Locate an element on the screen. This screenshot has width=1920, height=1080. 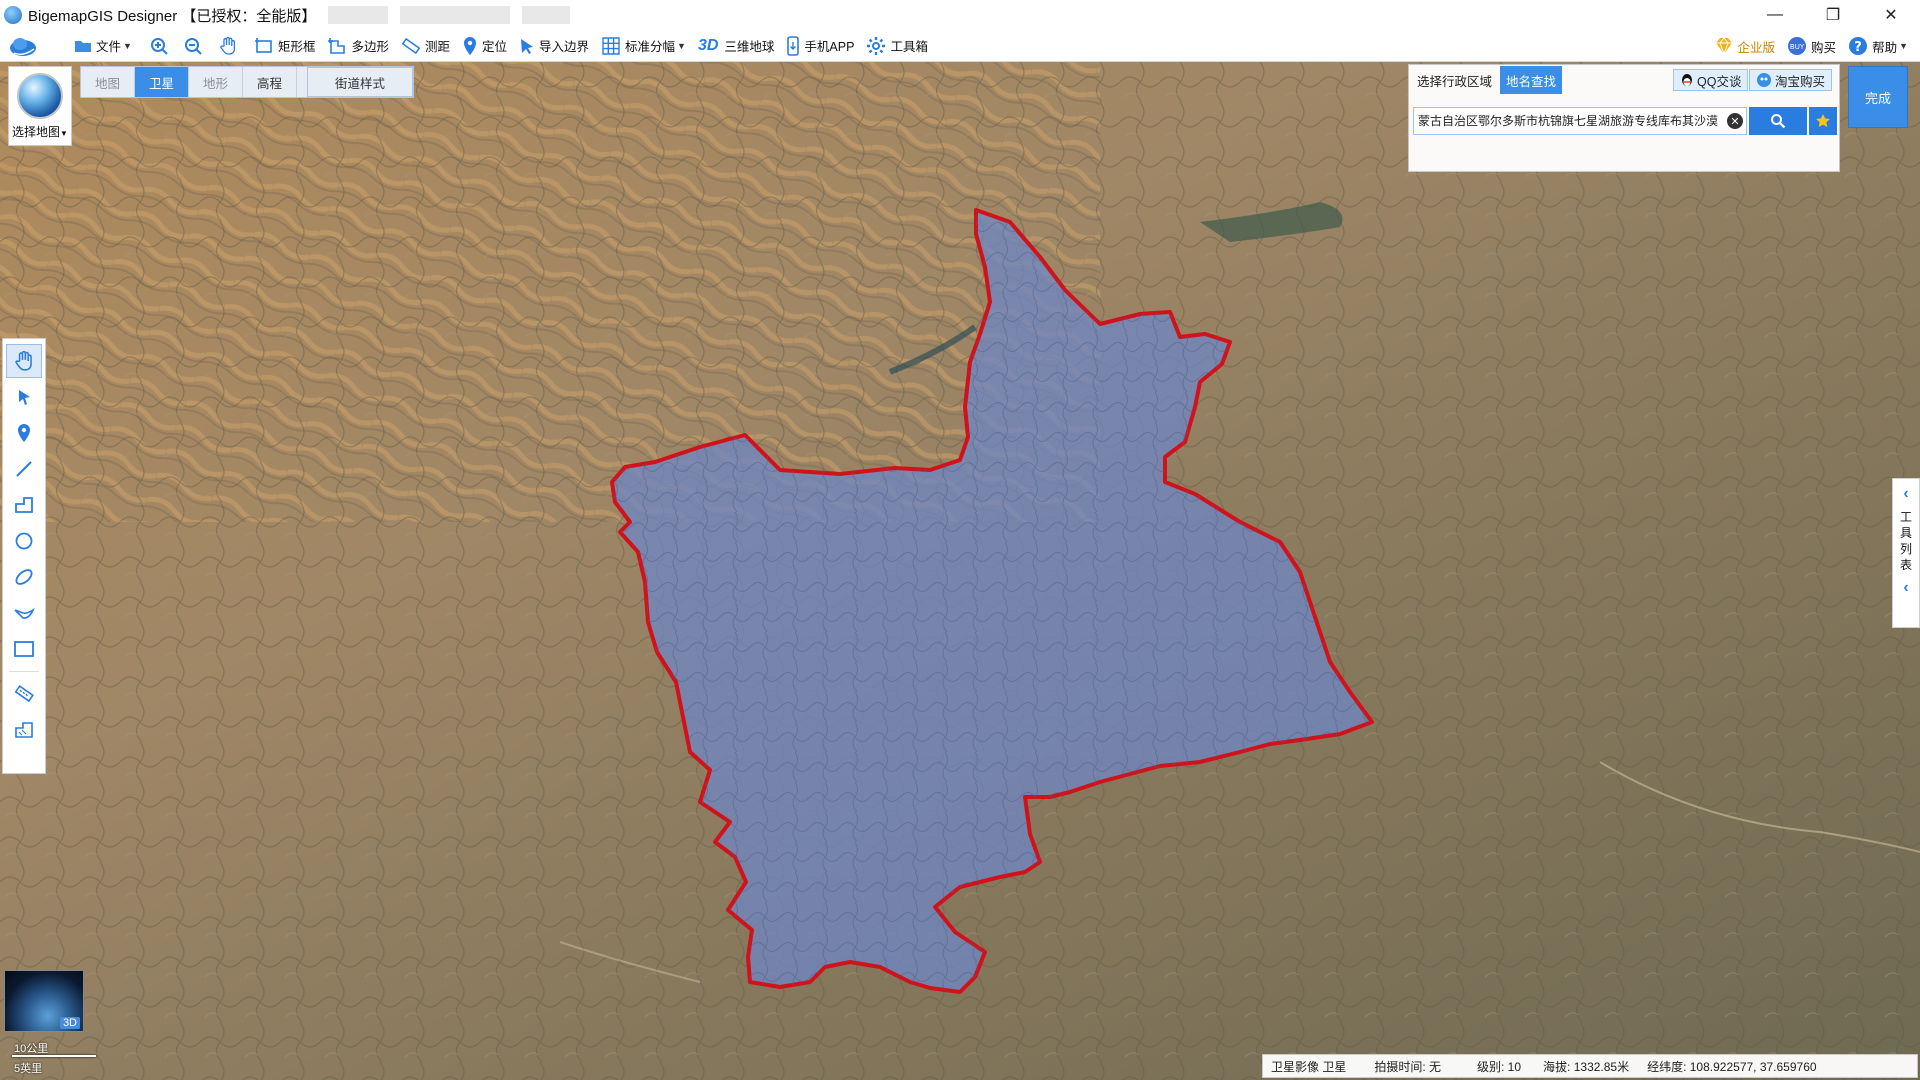
earth3d-button: 3D 三维地球 is located at coordinates (736, 46).